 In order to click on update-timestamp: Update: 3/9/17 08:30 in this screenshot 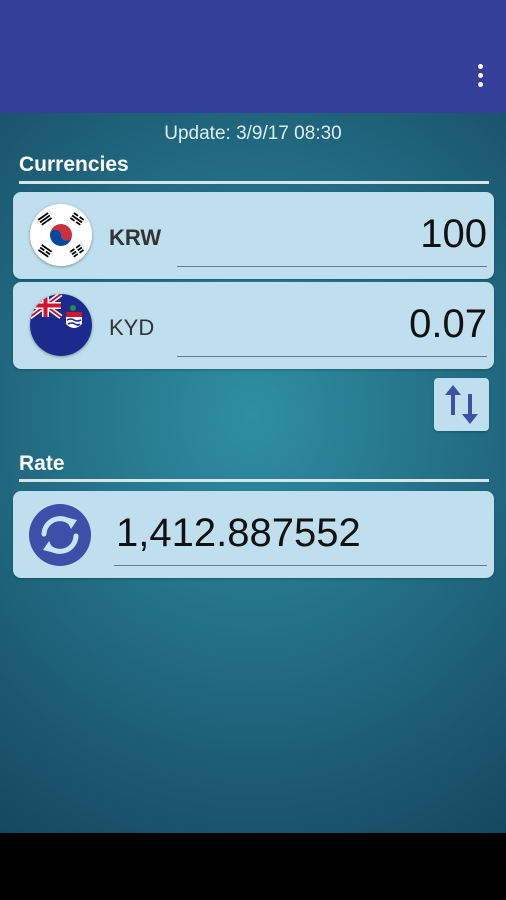, I will do `click(253, 133)`.